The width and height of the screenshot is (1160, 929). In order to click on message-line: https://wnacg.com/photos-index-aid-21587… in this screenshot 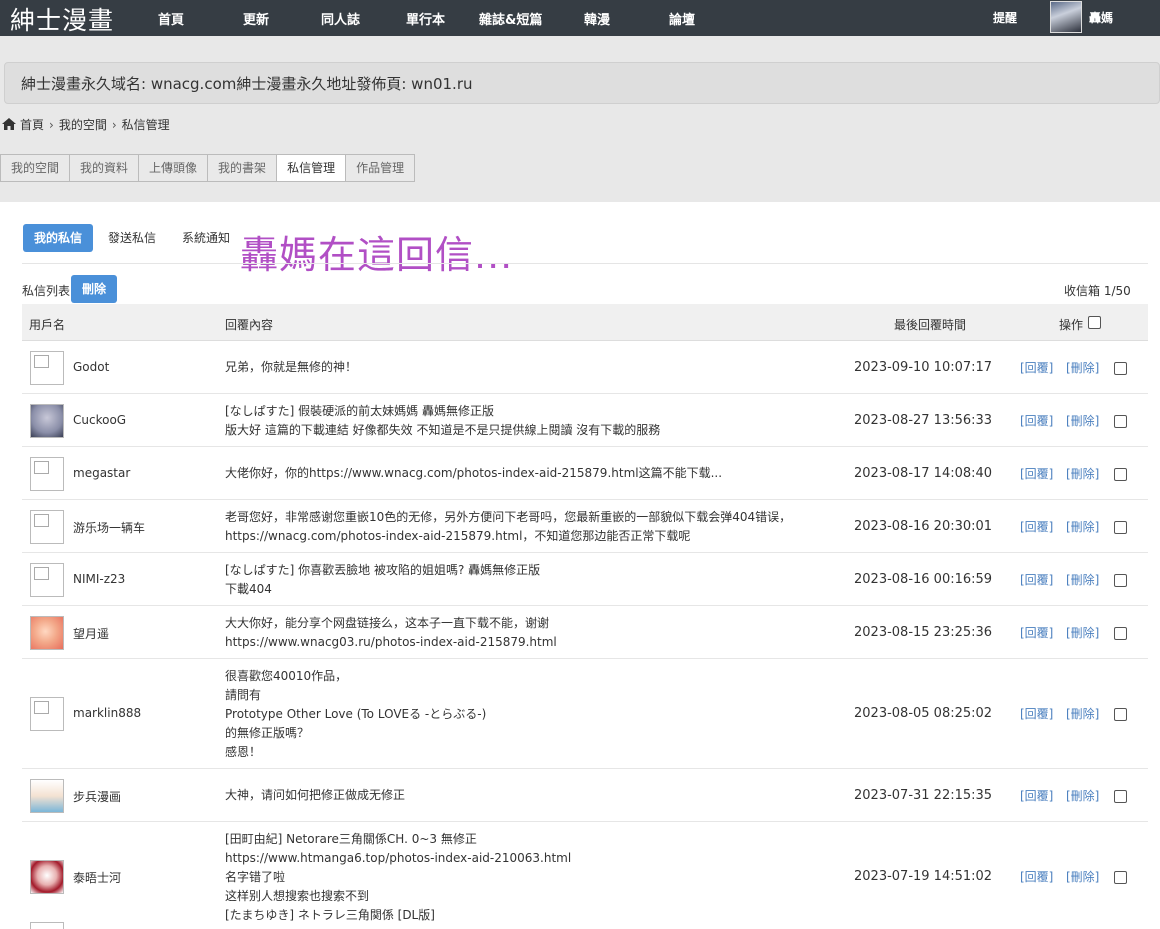, I will do `click(458, 535)`.